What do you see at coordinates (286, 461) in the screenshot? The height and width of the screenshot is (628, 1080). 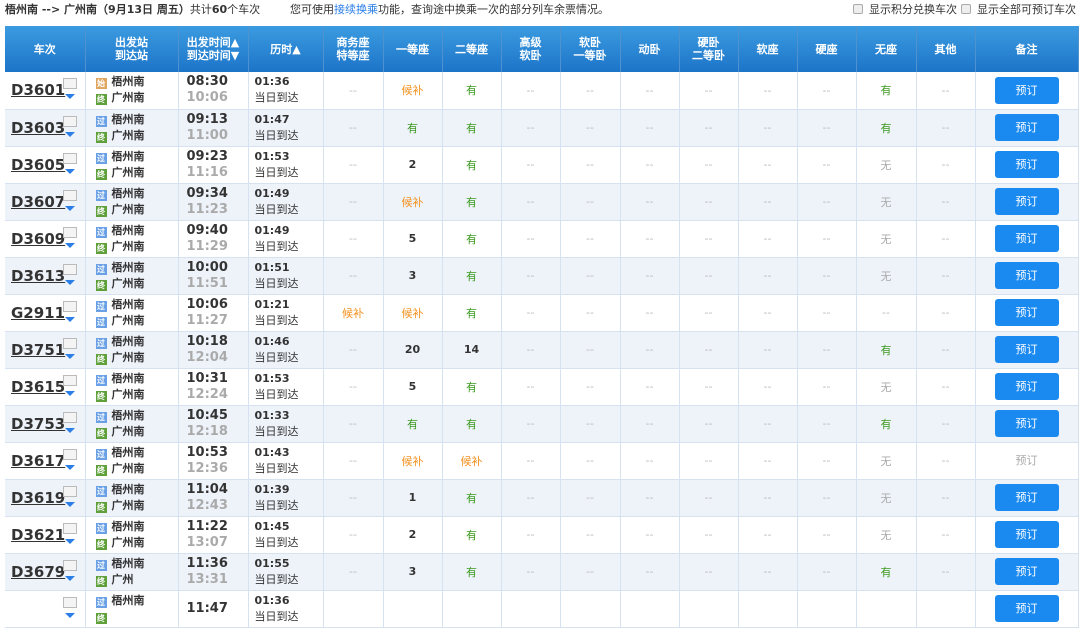 I see `duration-cell: 01:43 当日到达` at bounding box center [286, 461].